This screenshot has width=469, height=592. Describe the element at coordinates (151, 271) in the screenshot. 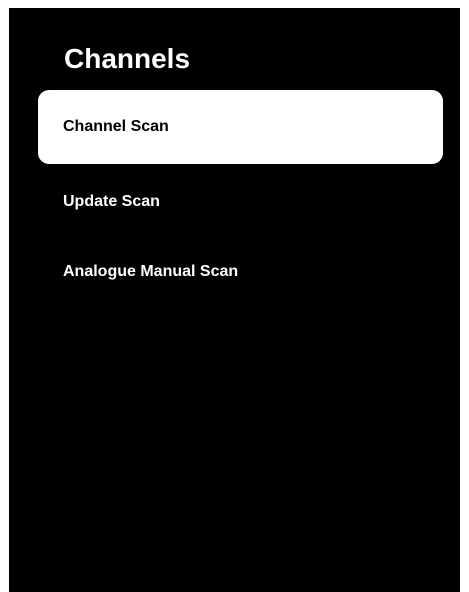

I see `menu-item-label: Analogue Manual Scan` at that location.